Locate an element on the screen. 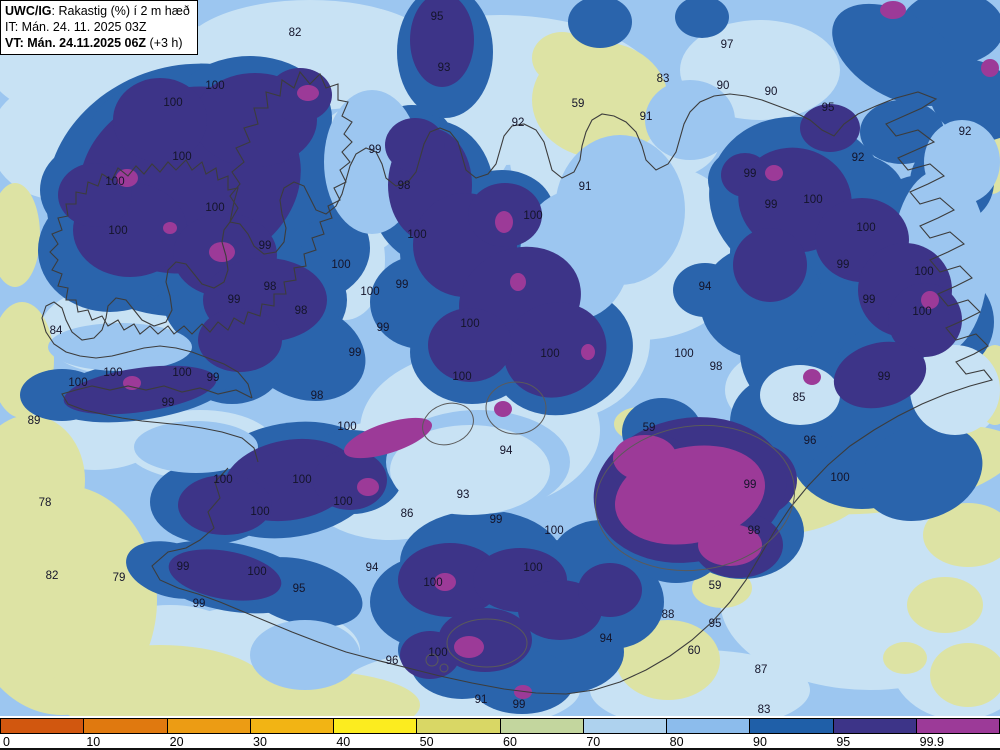 This screenshot has height=750, width=1000. colorbar-tick-label: 70 is located at coordinates (593, 742).